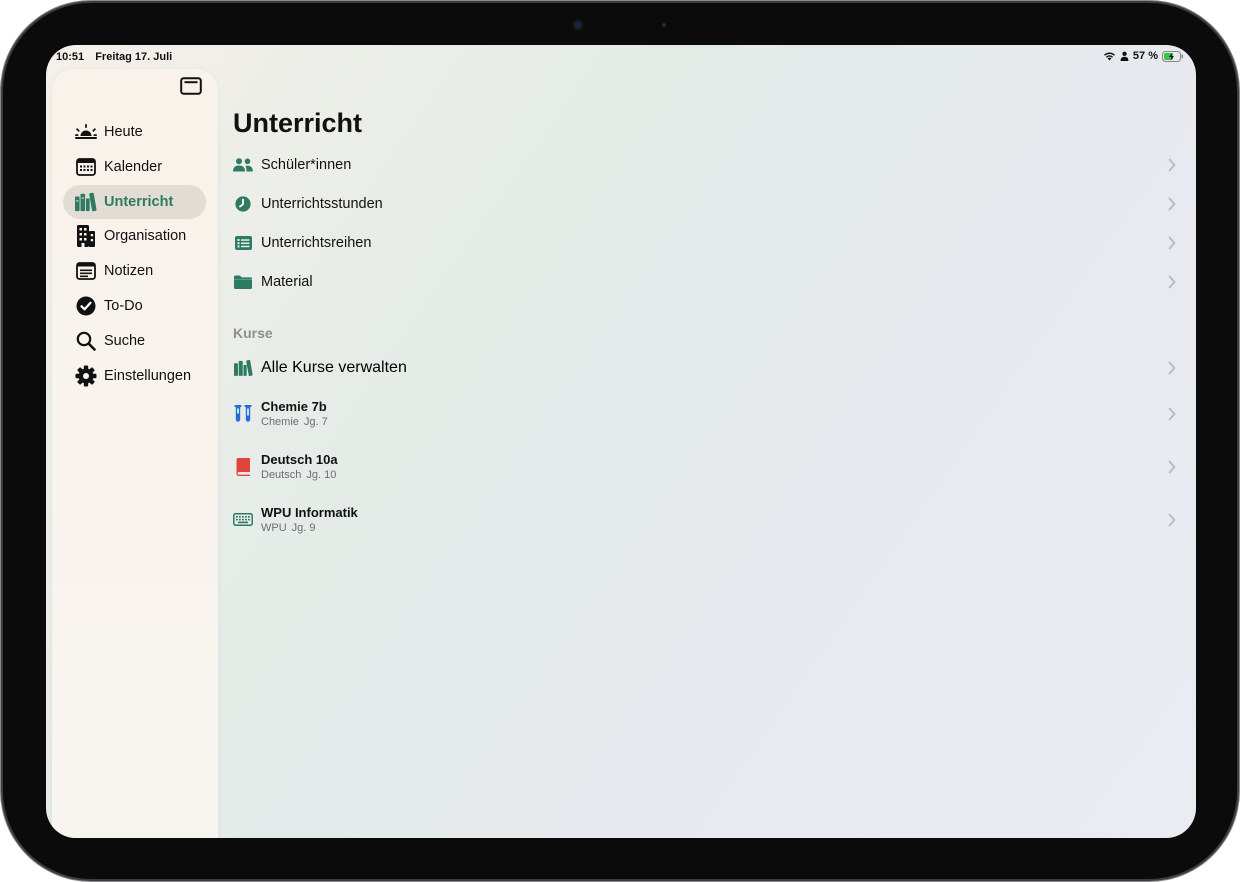 The image size is (1240, 882). I want to click on search-icon, so click(86, 341).